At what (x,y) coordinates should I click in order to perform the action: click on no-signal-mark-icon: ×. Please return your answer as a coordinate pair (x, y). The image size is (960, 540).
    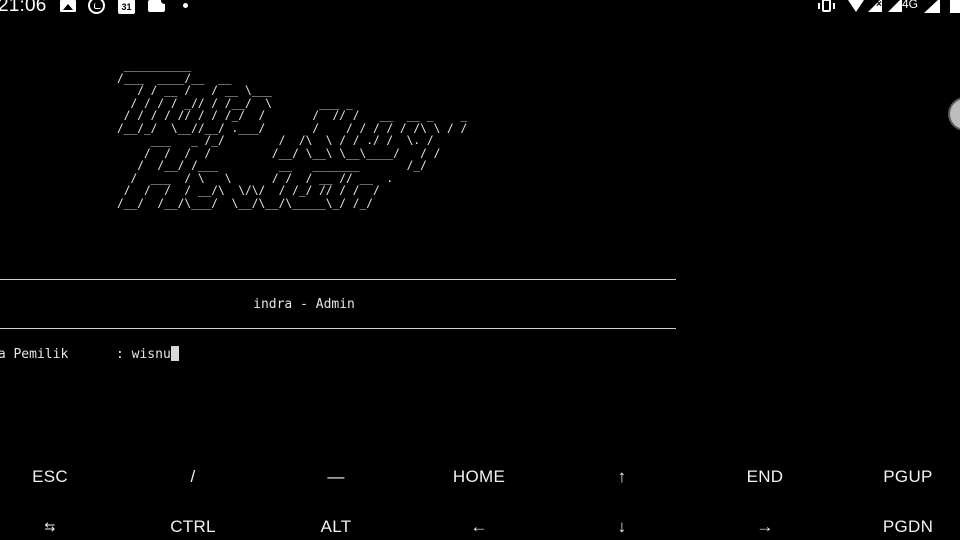
    Looking at the image, I should click on (879, 5).